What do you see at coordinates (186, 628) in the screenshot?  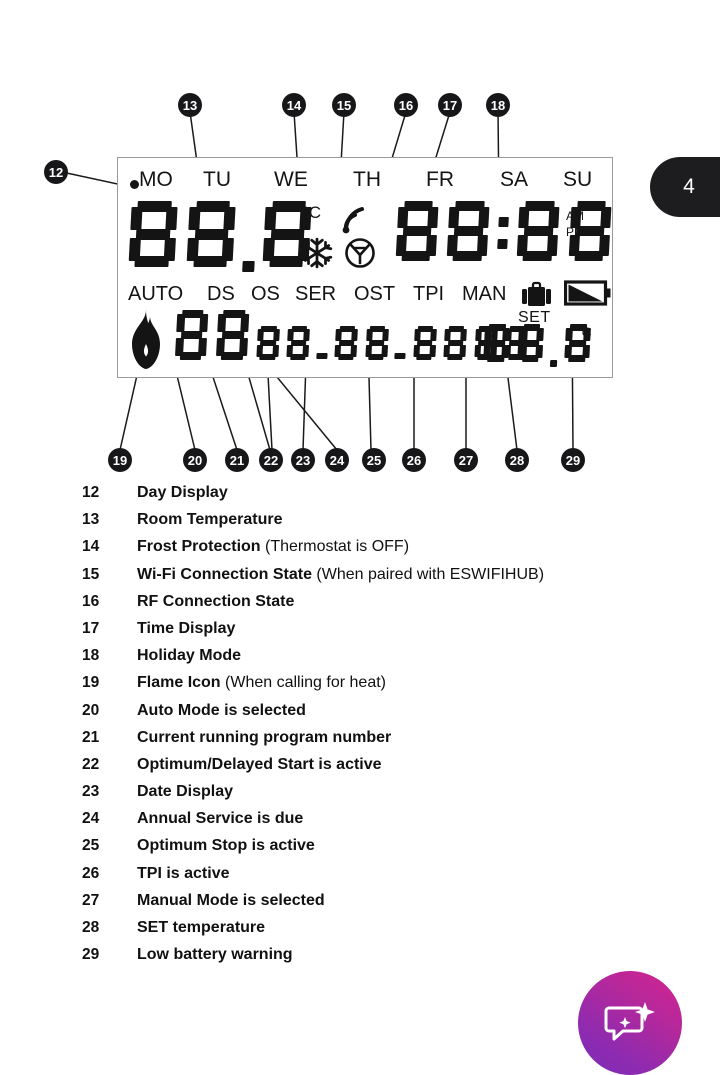 I see `legend-bold-17: Time Display` at bounding box center [186, 628].